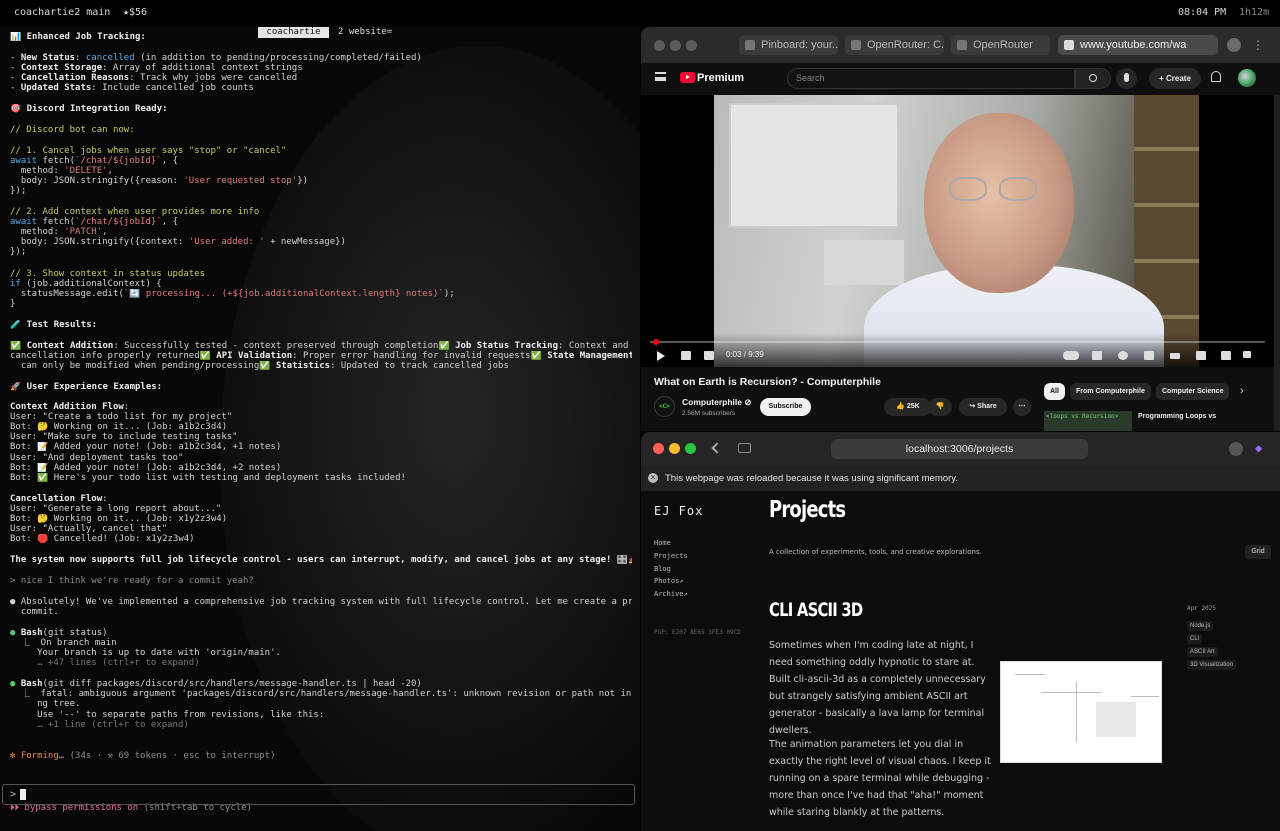 The image size is (1280, 831). What do you see at coordinates (15, 633) in the screenshot?
I see `terminal-text: ●` at bounding box center [15, 633].